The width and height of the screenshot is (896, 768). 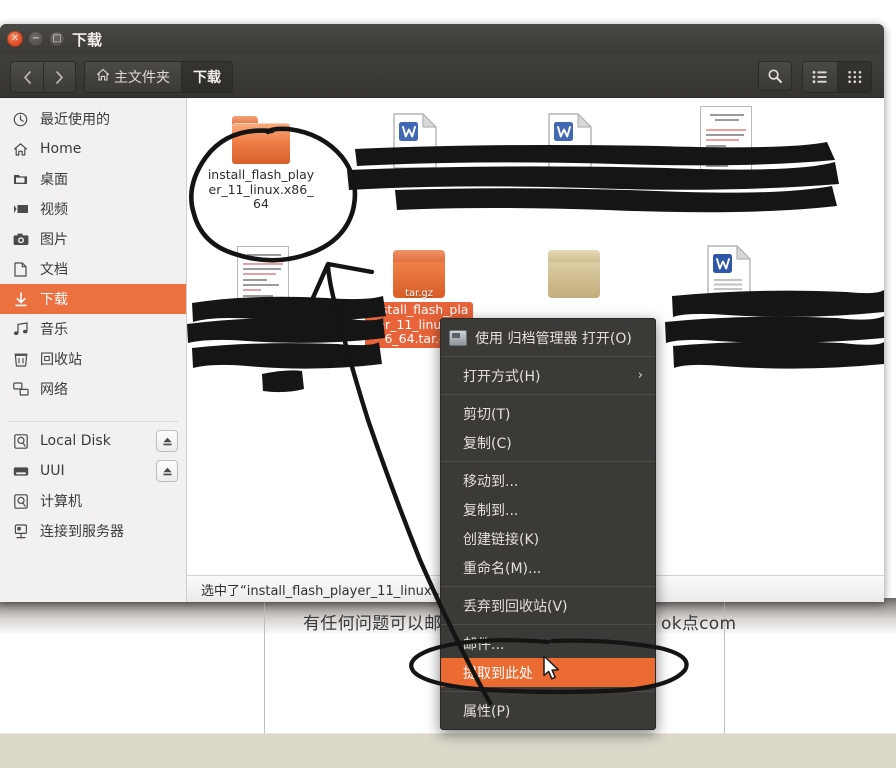 I want to click on sidebar-item-trash: 回收站, so click(x=93, y=359).